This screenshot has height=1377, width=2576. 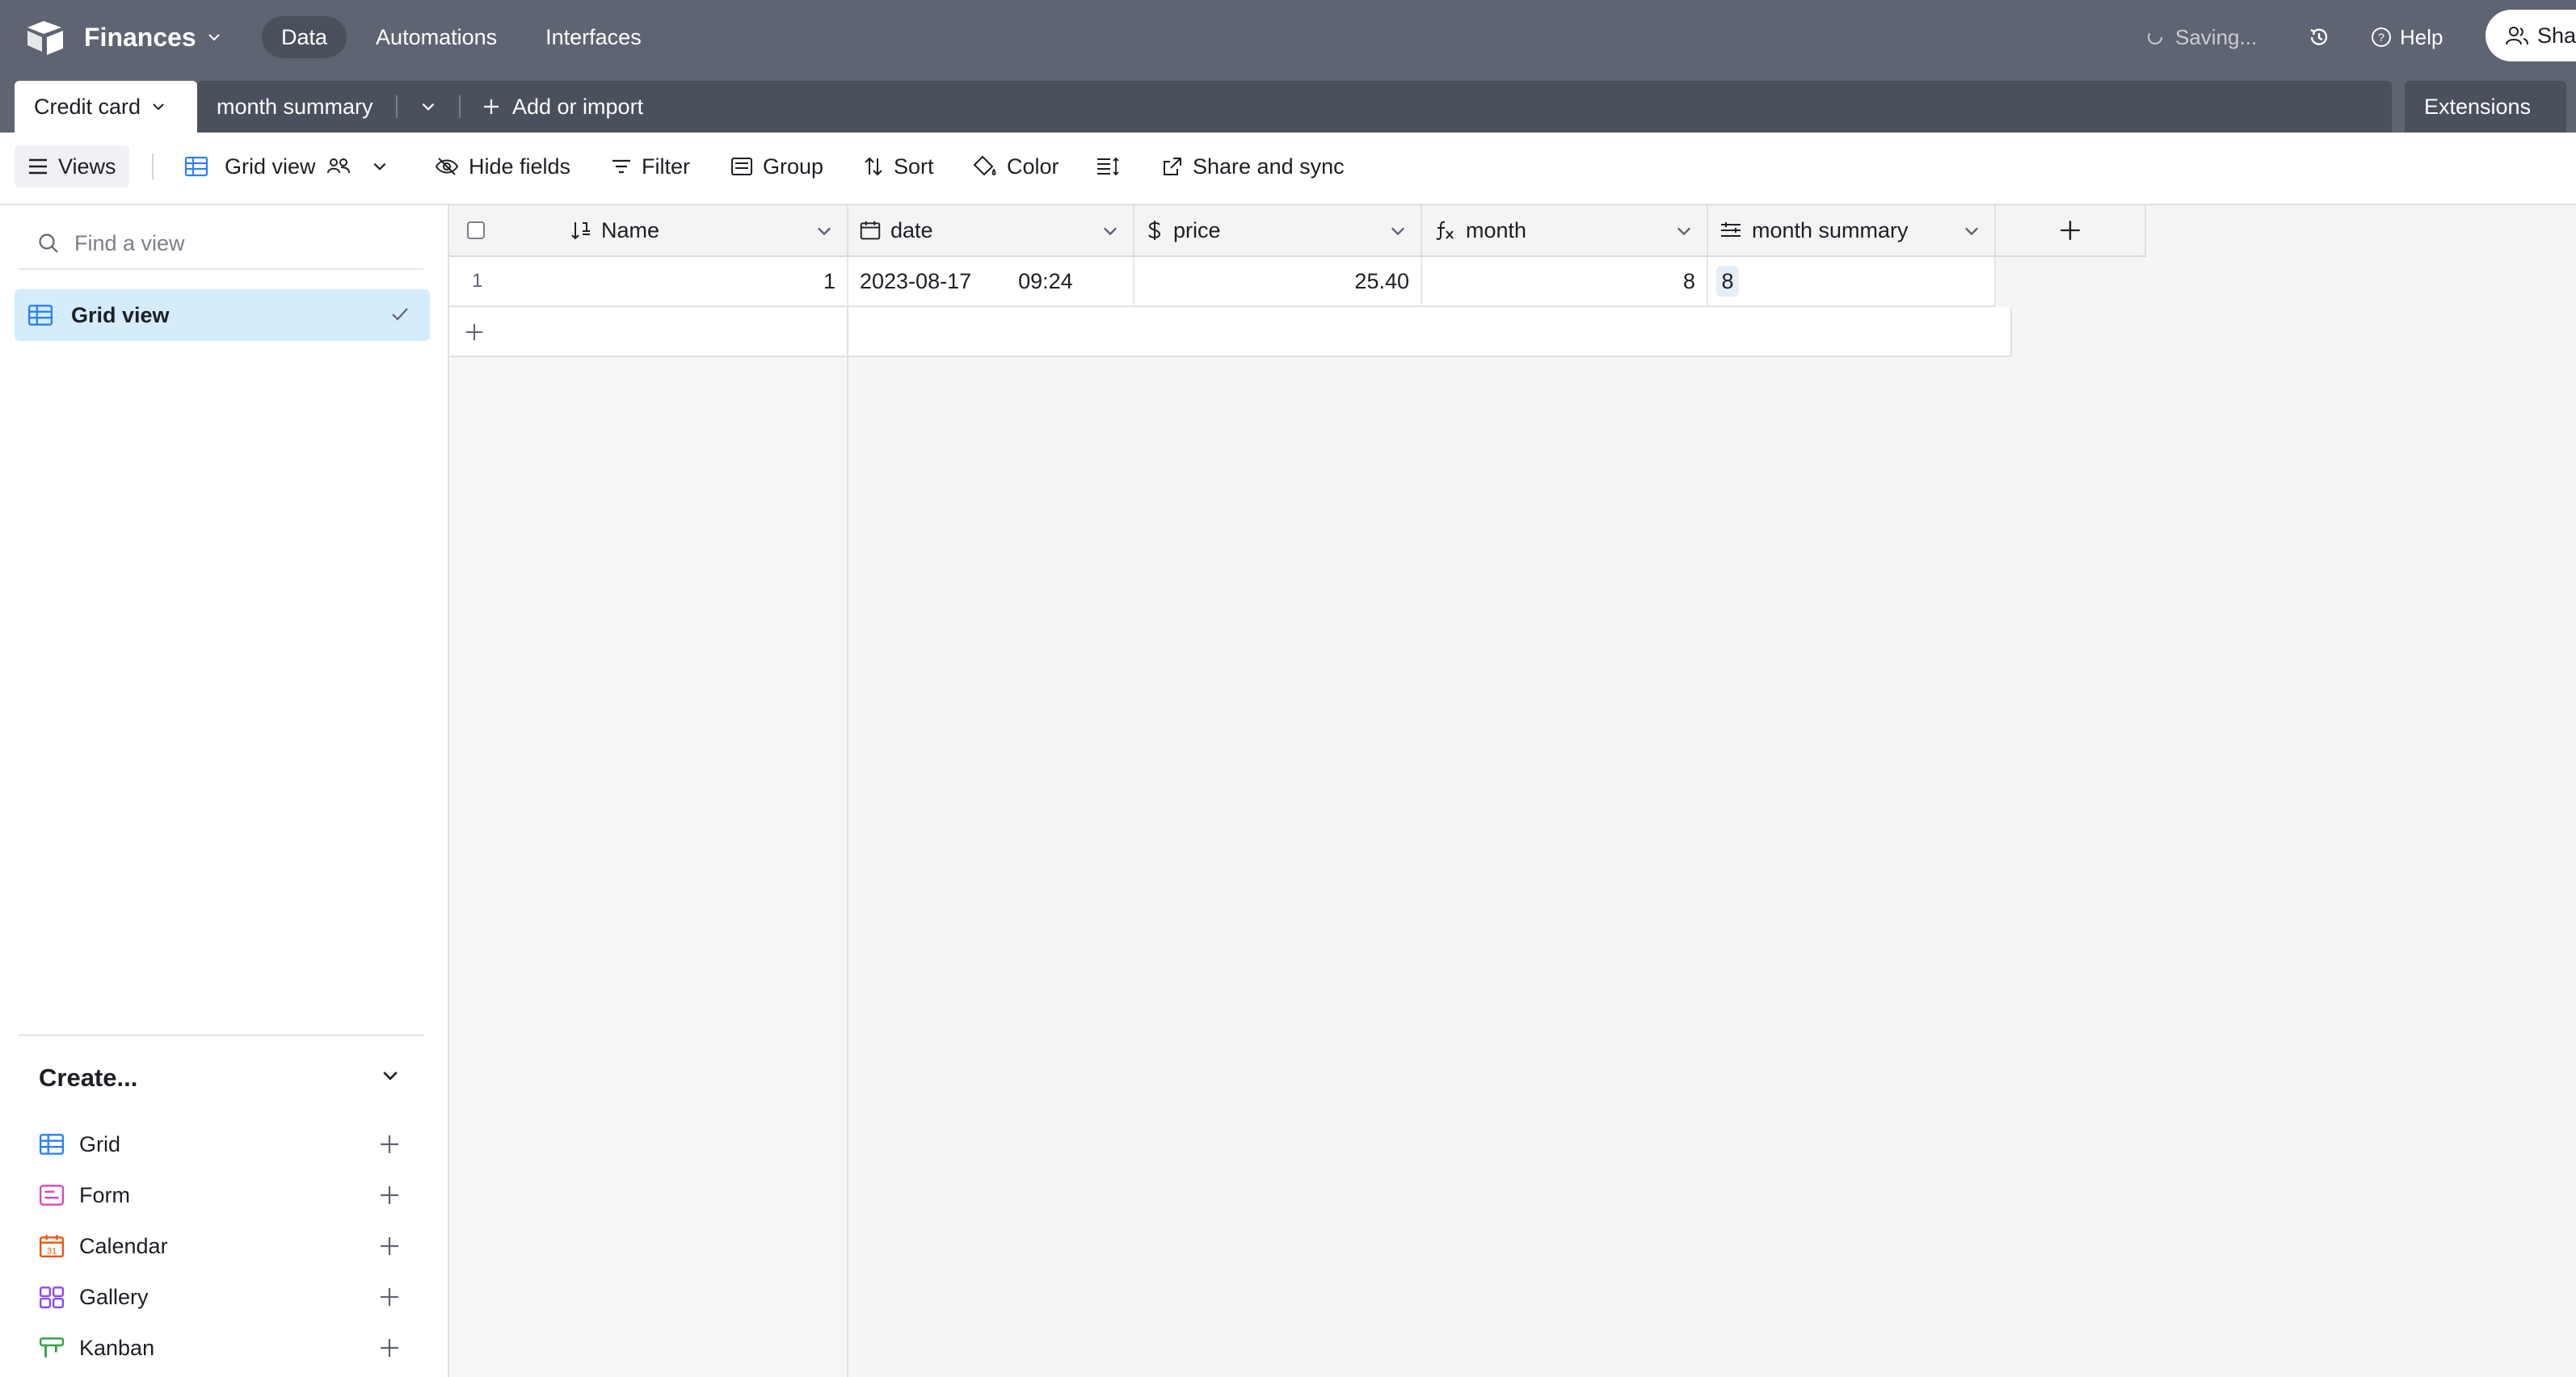 I want to click on price-value: 25.40, so click(x=1381, y=280).